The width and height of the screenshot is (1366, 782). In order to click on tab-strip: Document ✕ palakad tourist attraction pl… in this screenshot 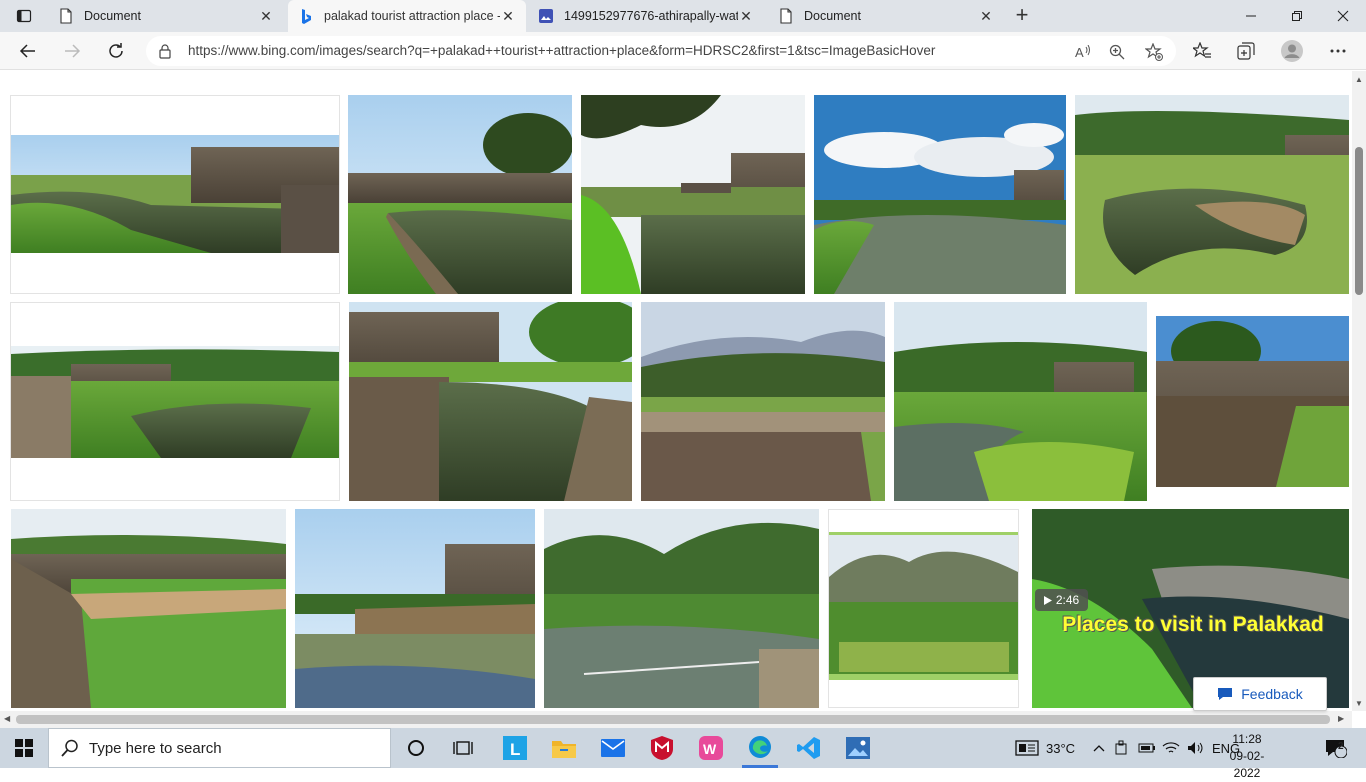, I will do `click(683, 16)`.